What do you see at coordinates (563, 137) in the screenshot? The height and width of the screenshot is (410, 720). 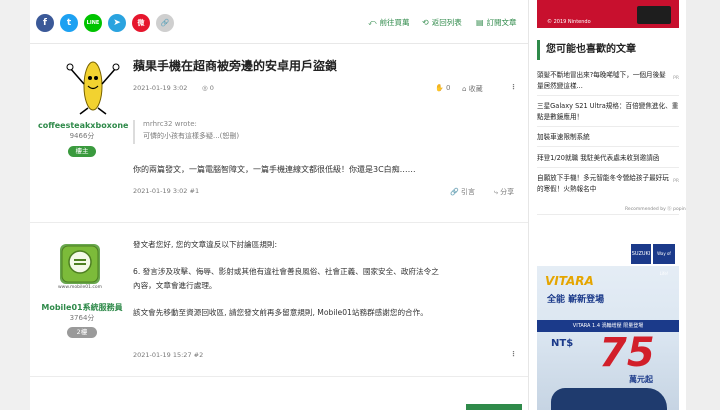 I see `related-item-title: 加裝車速限制系統` at bounding box center [563, 137].